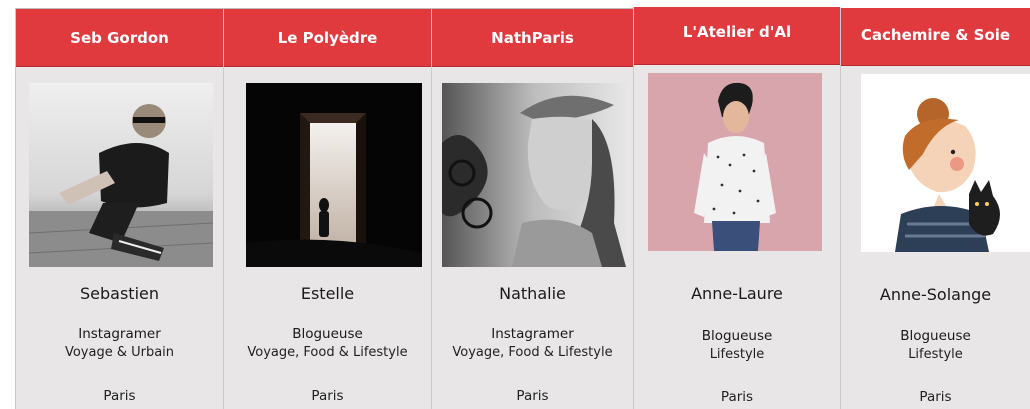  What do you see at coordinates (532, 293) in the screenshot?
I see `profile-name: Nathalie` at bounding box center [532, 293].